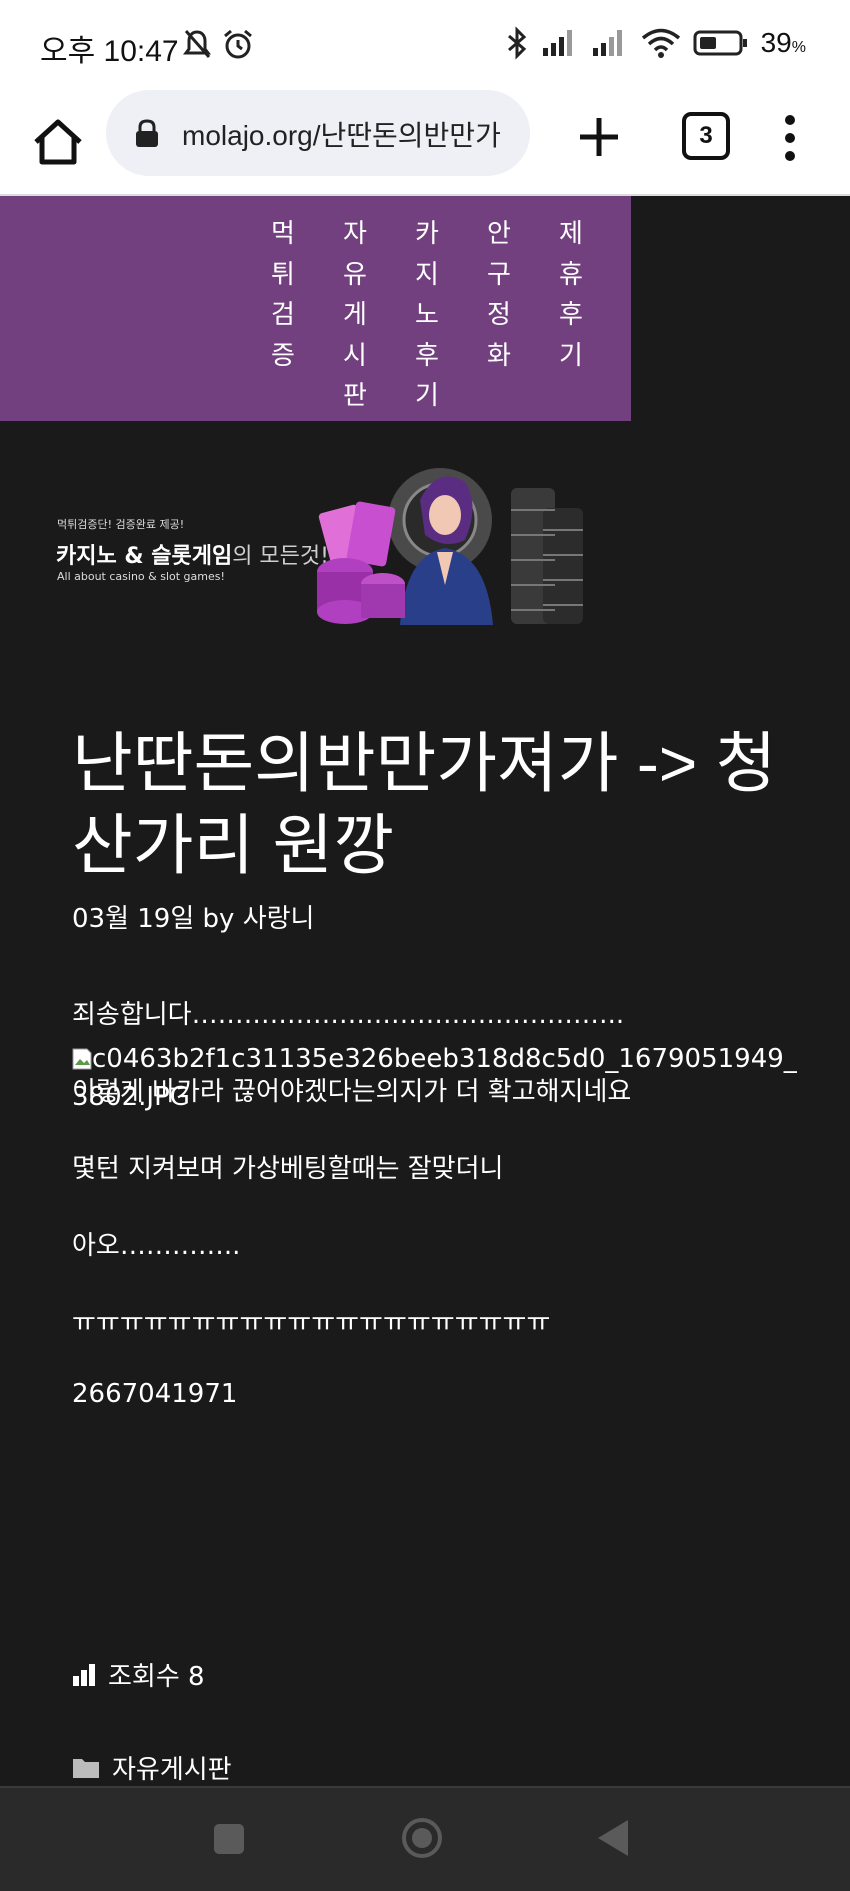 This screenshot has height=1891, width=850. I want to click on post-title: 난딴돈의반만가져가 -> 청산가리 원깡, so click(424, 804).